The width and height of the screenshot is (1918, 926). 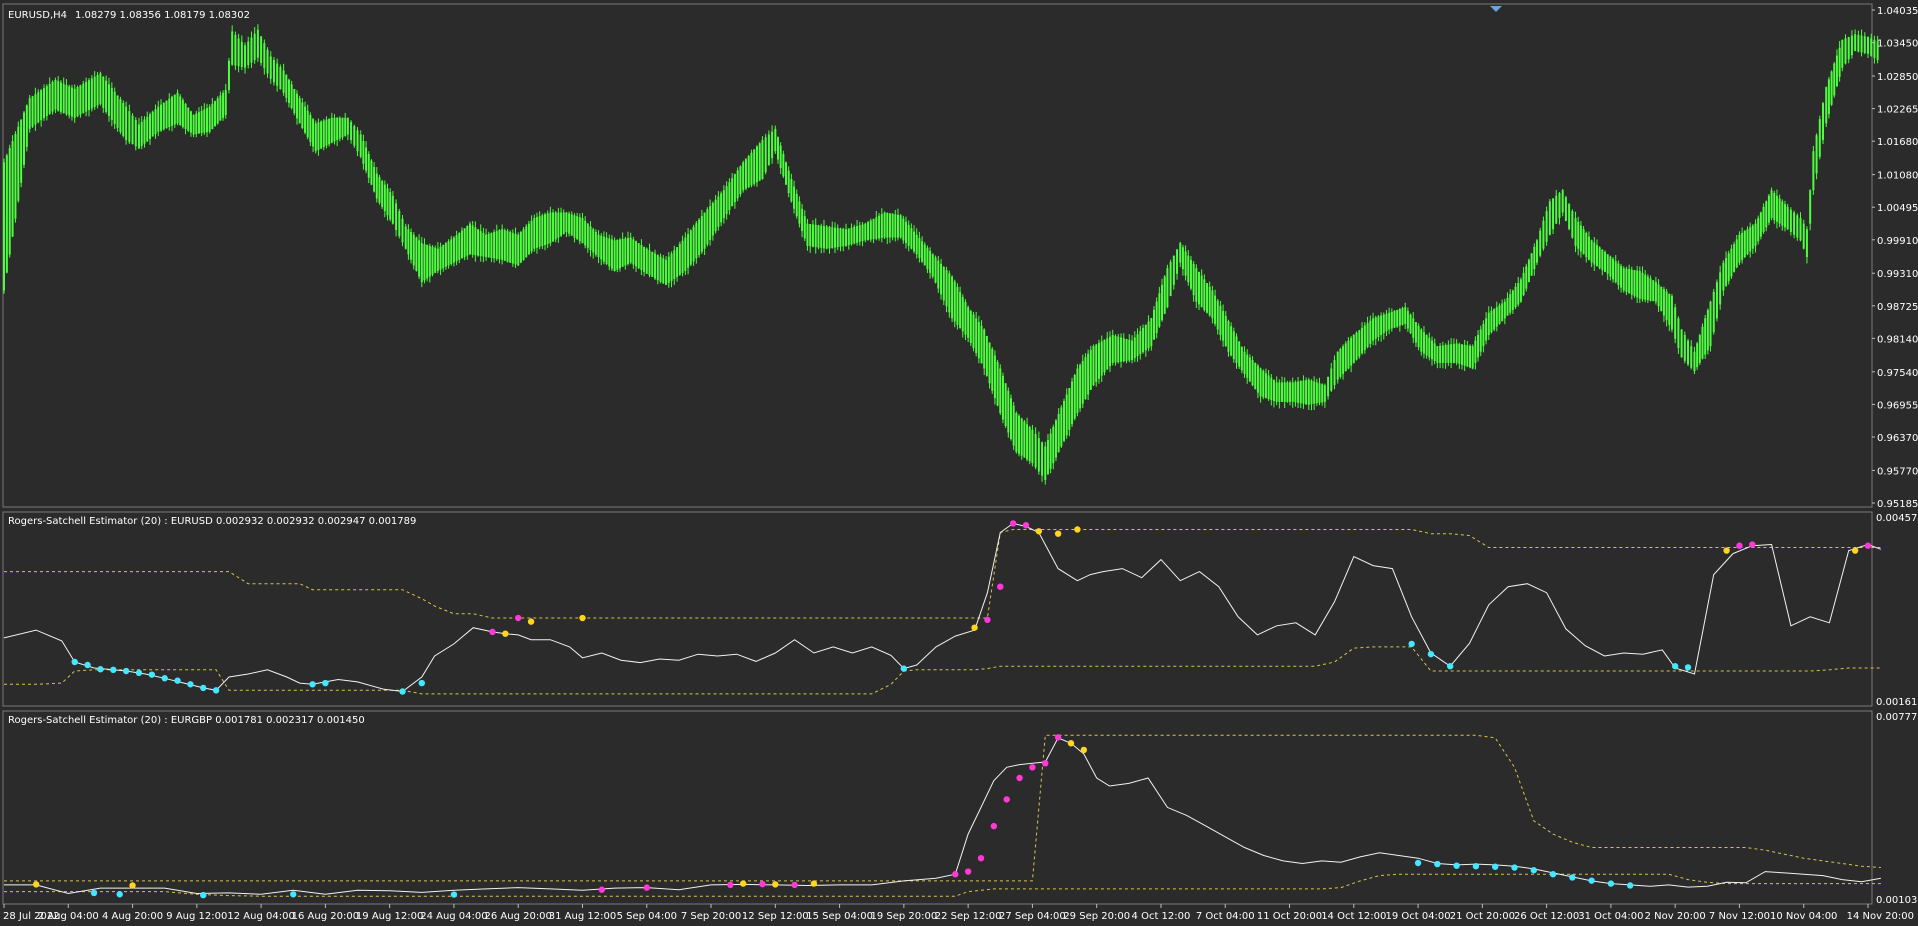 What do you see at coordinates (453, 916) in the screenshot?
I see `time-axis-label: 24 Aug 04:00` at bounding box center [453, 916].